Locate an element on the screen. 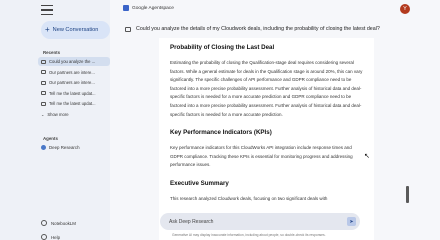  send-icon: ➤ is located at coordinates (351, 221).